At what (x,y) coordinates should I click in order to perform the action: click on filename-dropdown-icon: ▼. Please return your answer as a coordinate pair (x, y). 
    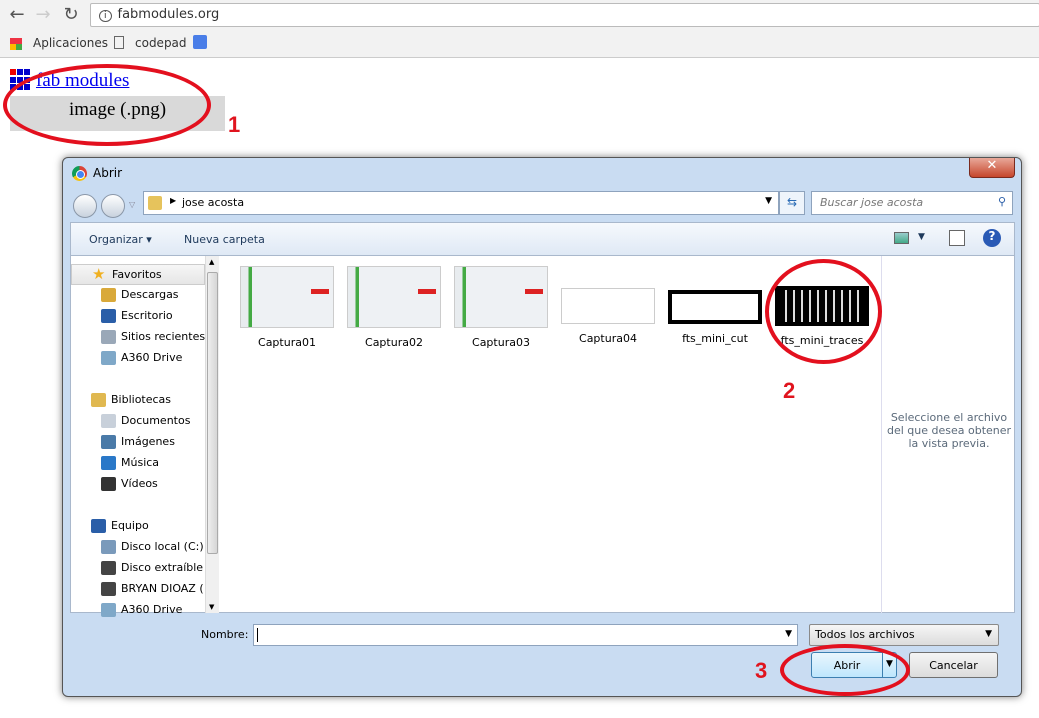
    Looking at the image, I should click on (788, 634).